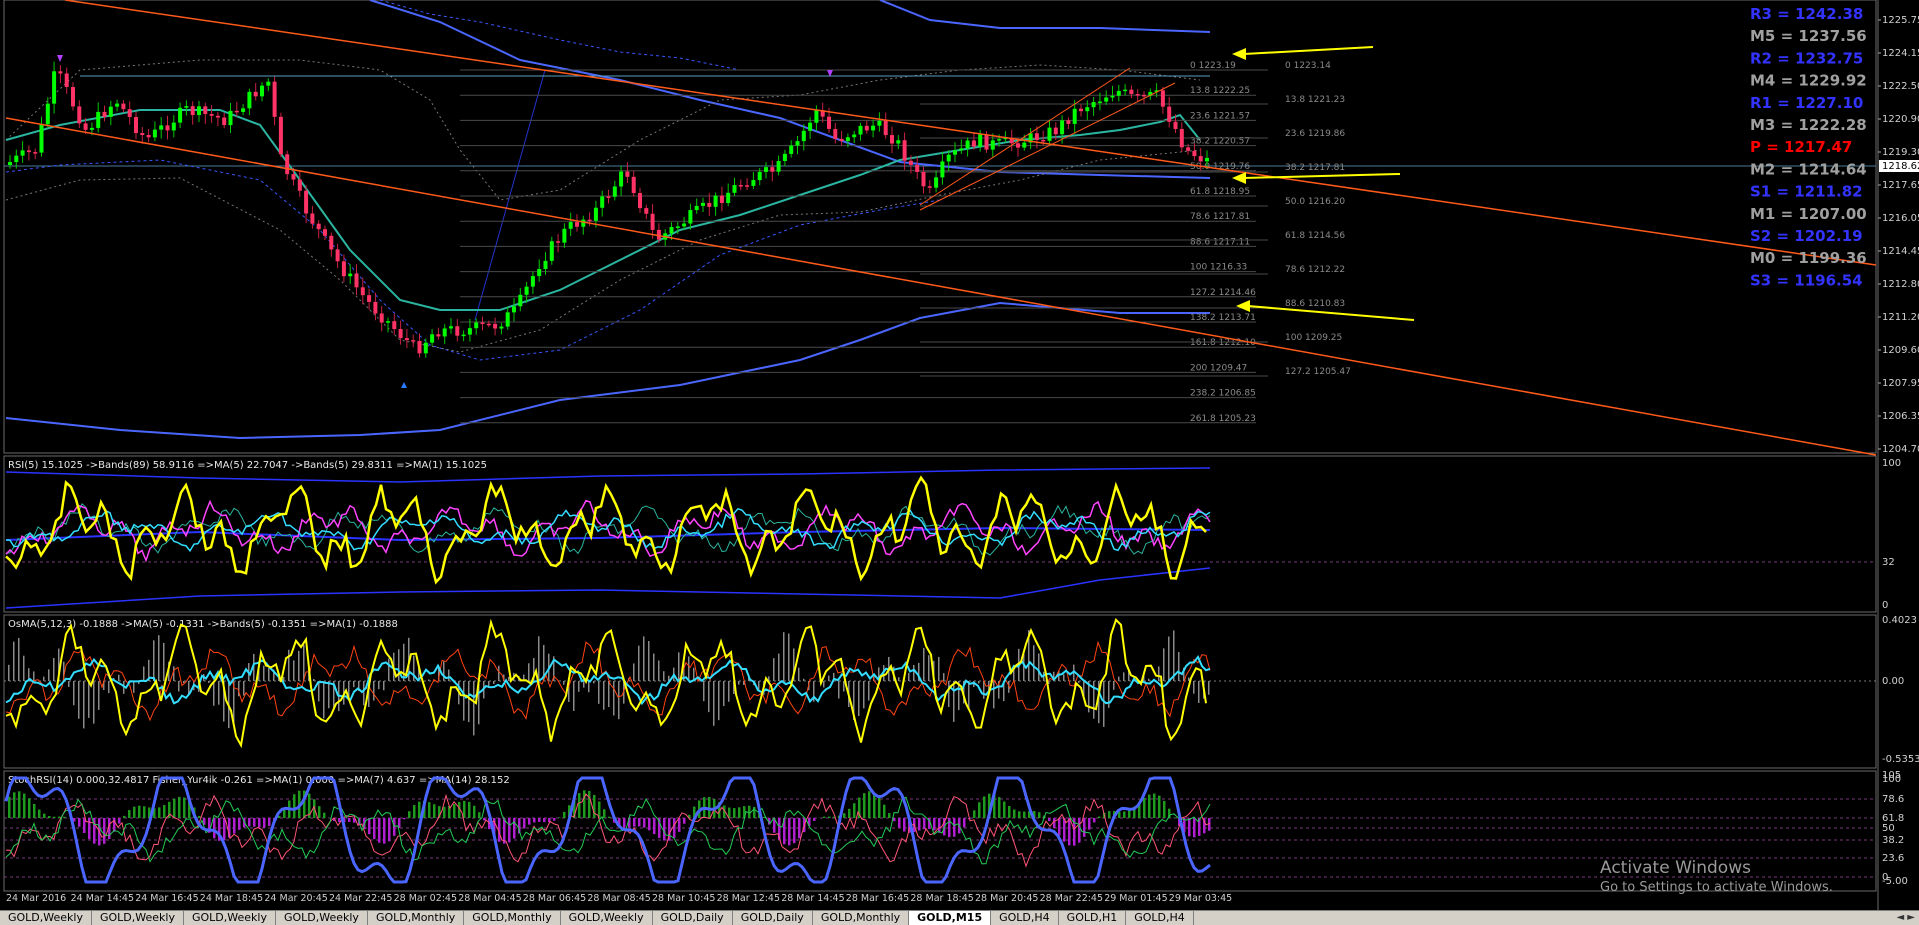 This screenshot has height=925, width=1919. I want to click on price-tick-label: 1216.05, so click(1900, 218).